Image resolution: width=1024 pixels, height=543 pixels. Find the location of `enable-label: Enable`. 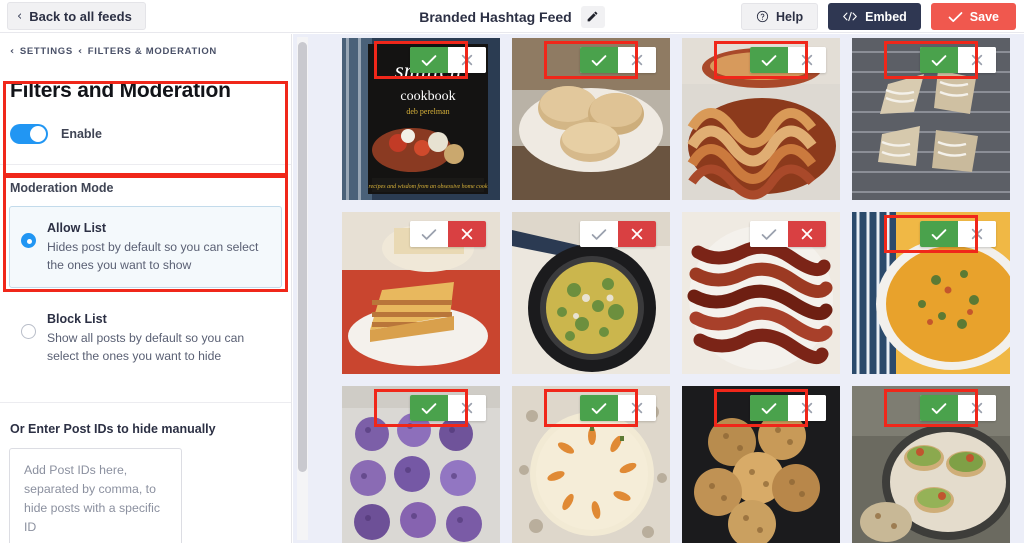

enable-label: Enable is located at coordinates (81, 134).